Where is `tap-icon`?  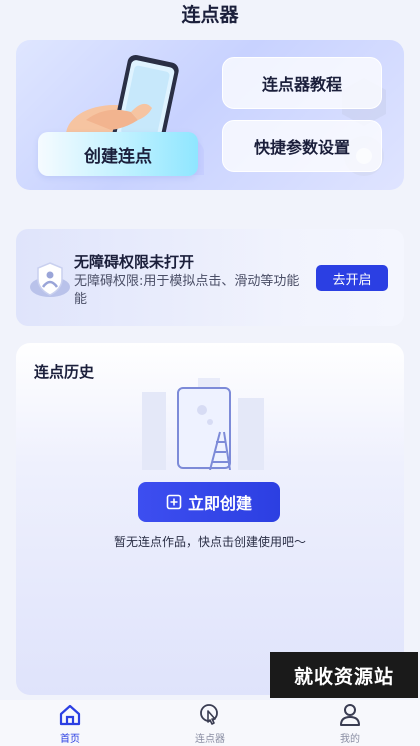 tap-icon is located at coordinates (209, 714).